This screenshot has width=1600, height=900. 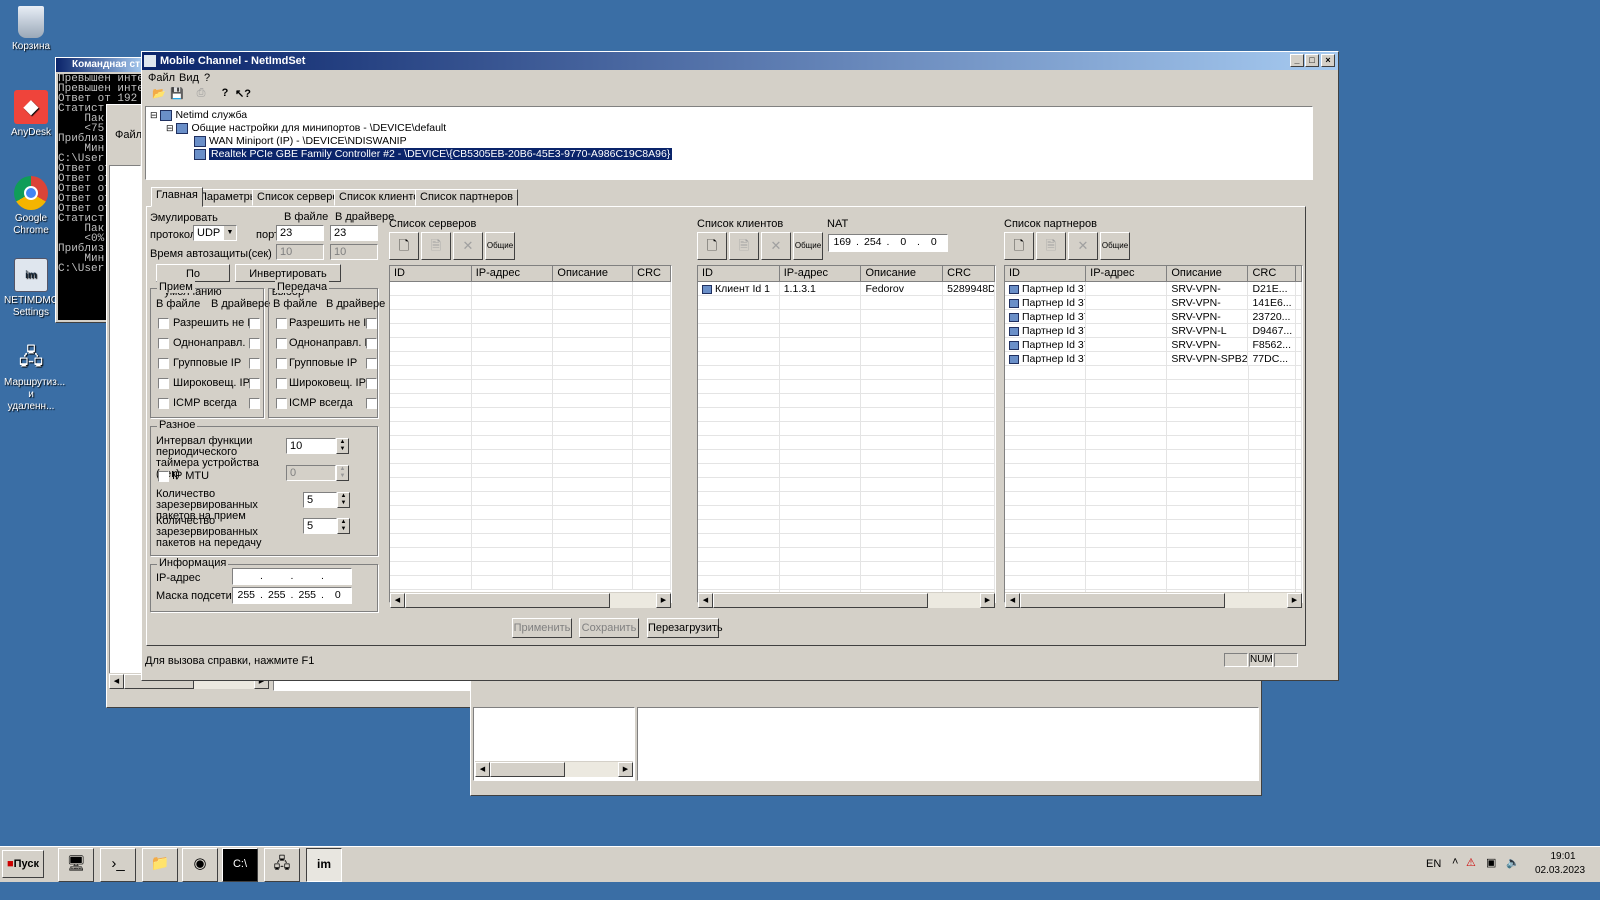 What do you see at coordinates (311, 446) in the screenshot?
I see `timer-input: 10` at bounding box center [311, 446].